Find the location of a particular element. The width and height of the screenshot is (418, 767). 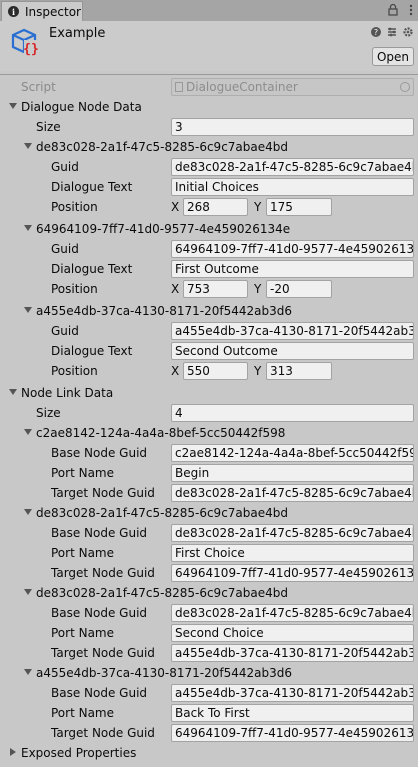

dialogue-text-input: Second Outcome is located at coordinates (292, 351).